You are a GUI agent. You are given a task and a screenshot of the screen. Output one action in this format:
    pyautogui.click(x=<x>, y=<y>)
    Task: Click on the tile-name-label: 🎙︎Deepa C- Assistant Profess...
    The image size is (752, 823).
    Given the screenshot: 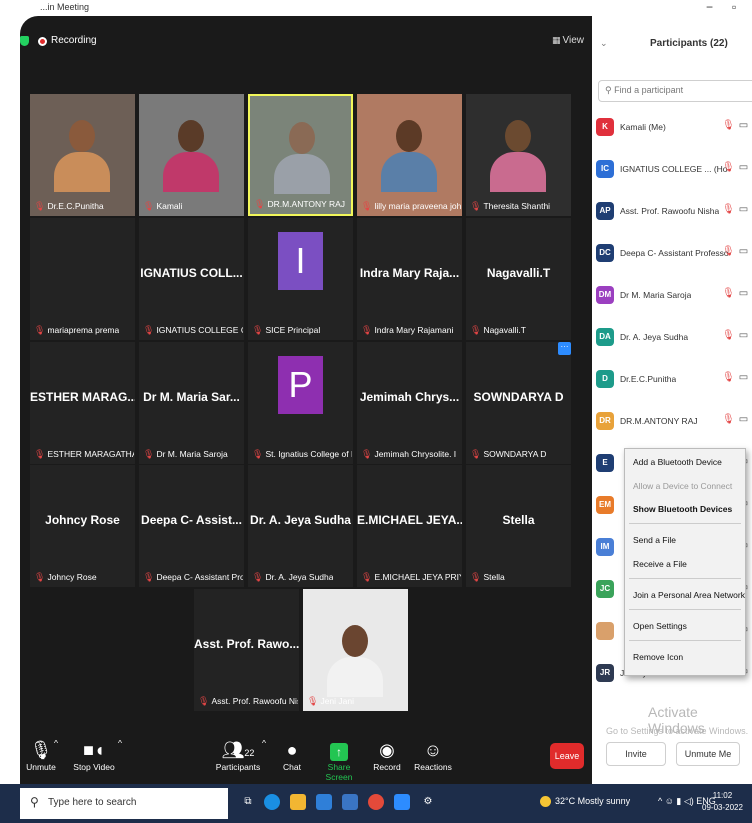 What is the action you would take?
    pyautogui.click(x=193, y=577)
    